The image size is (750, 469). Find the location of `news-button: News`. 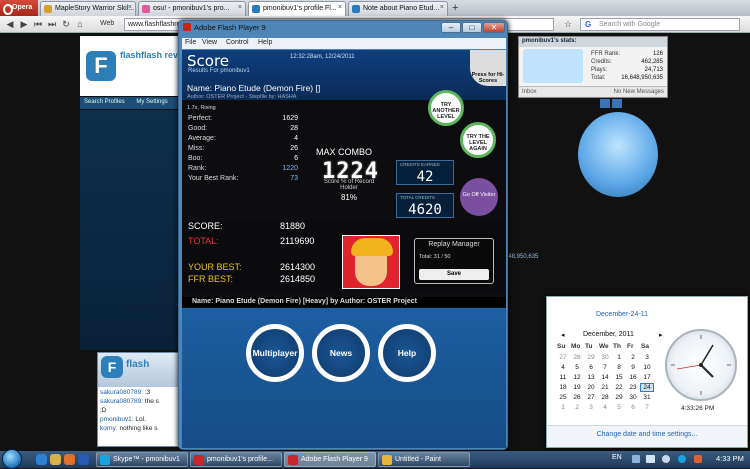

news-button: News is located at coordinates (341, 353).